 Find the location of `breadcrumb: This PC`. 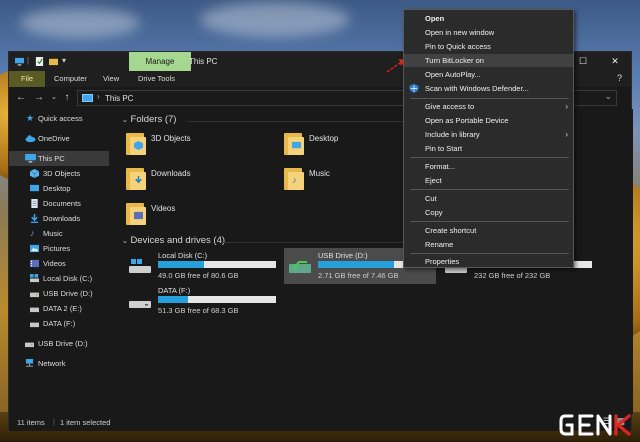

breadcrumb: This PC is located at coordinates (119, 98).